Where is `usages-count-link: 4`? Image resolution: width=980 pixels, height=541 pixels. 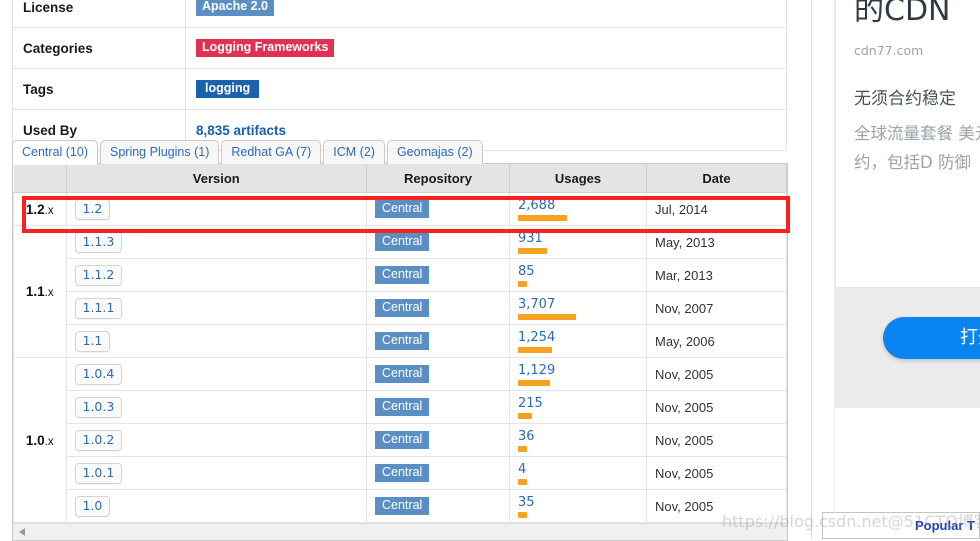
usages-count-link: 4 is located at coordinates (578, 470).